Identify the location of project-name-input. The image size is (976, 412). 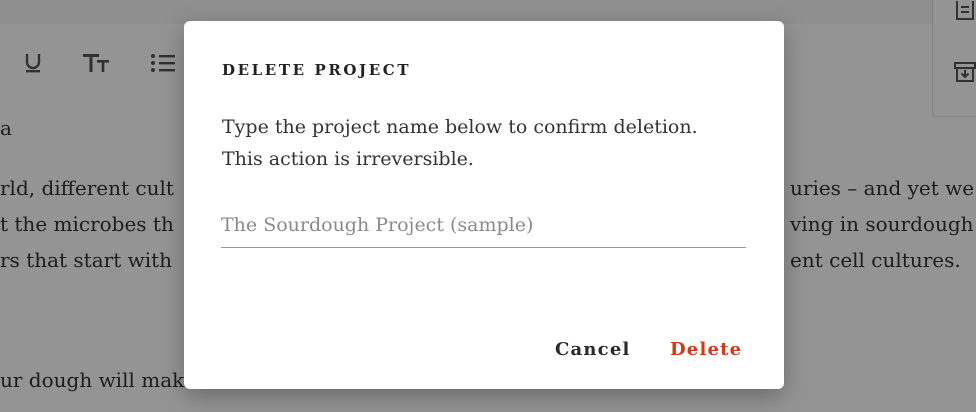
(483, 225).